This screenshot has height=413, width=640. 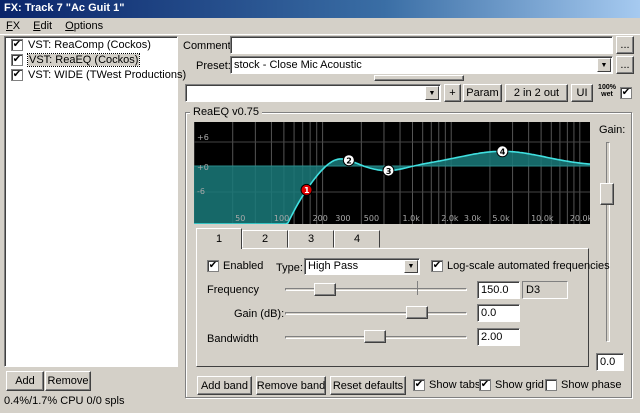 What do you see at coordinates (213, 266) in the screenshot?
I see `enabled-checkbox: ✔` at bounding box center [213, 266].